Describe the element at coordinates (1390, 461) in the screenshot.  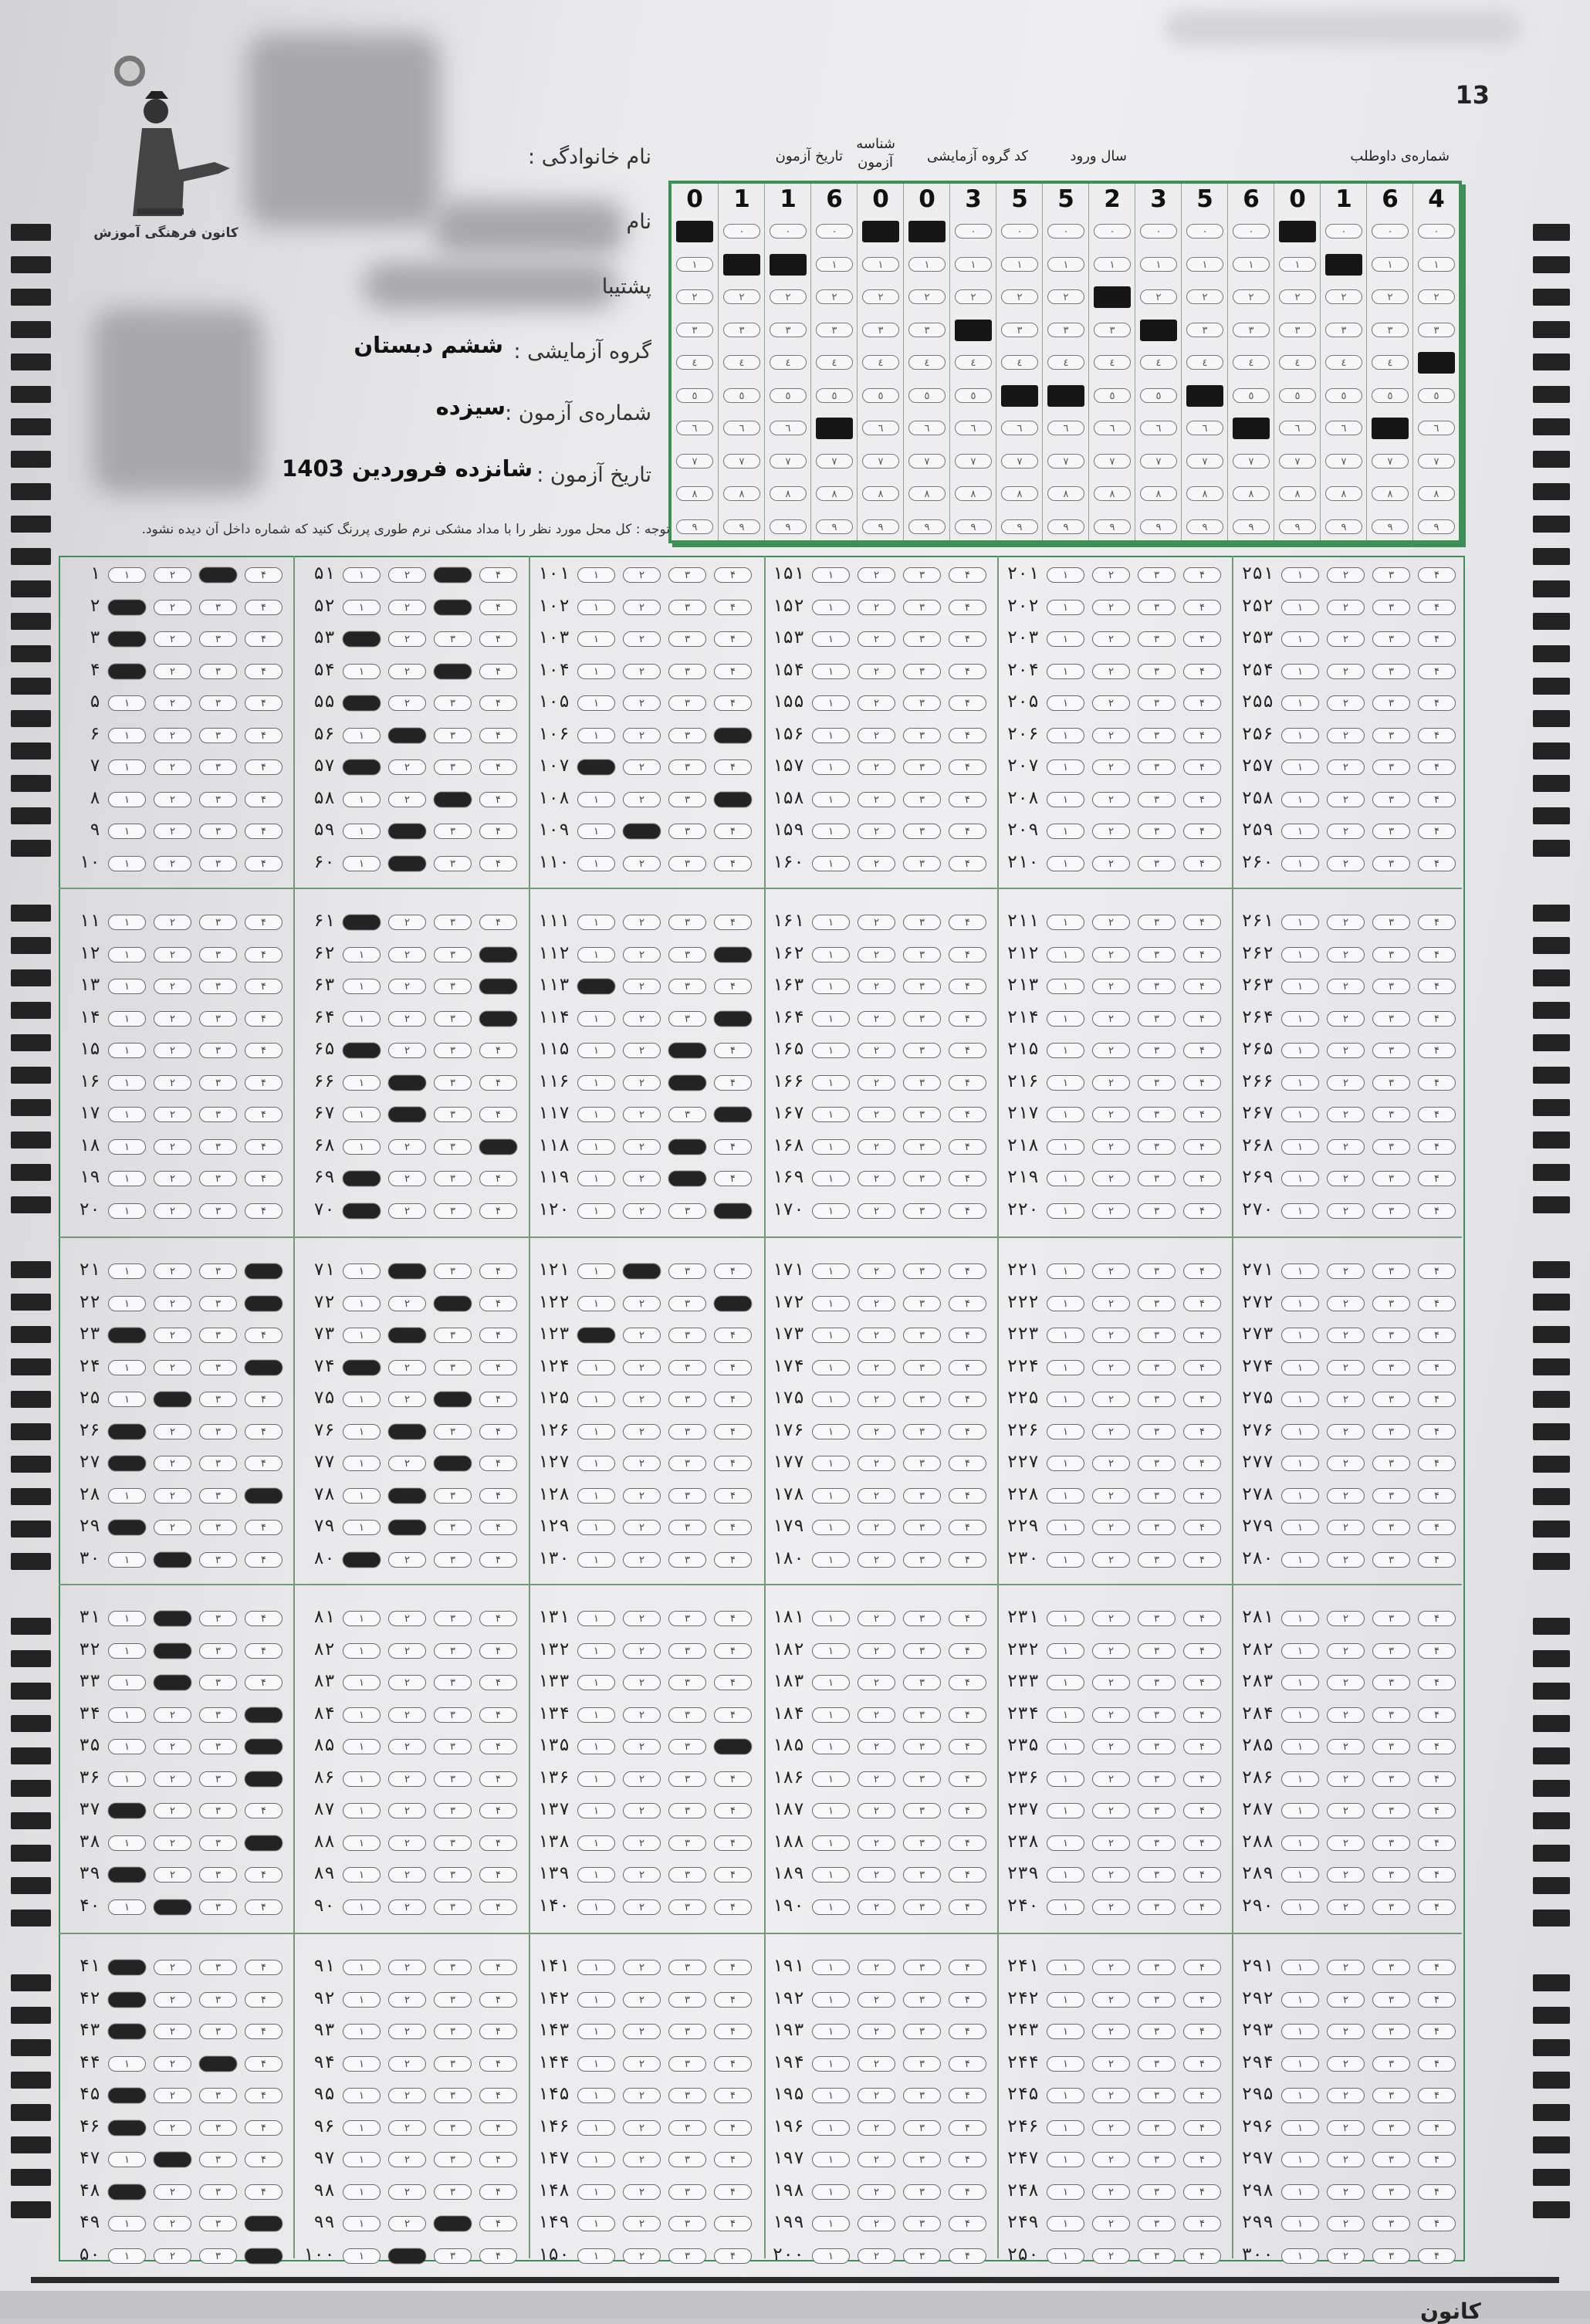
I see `code-bubble: ٧` at that location.